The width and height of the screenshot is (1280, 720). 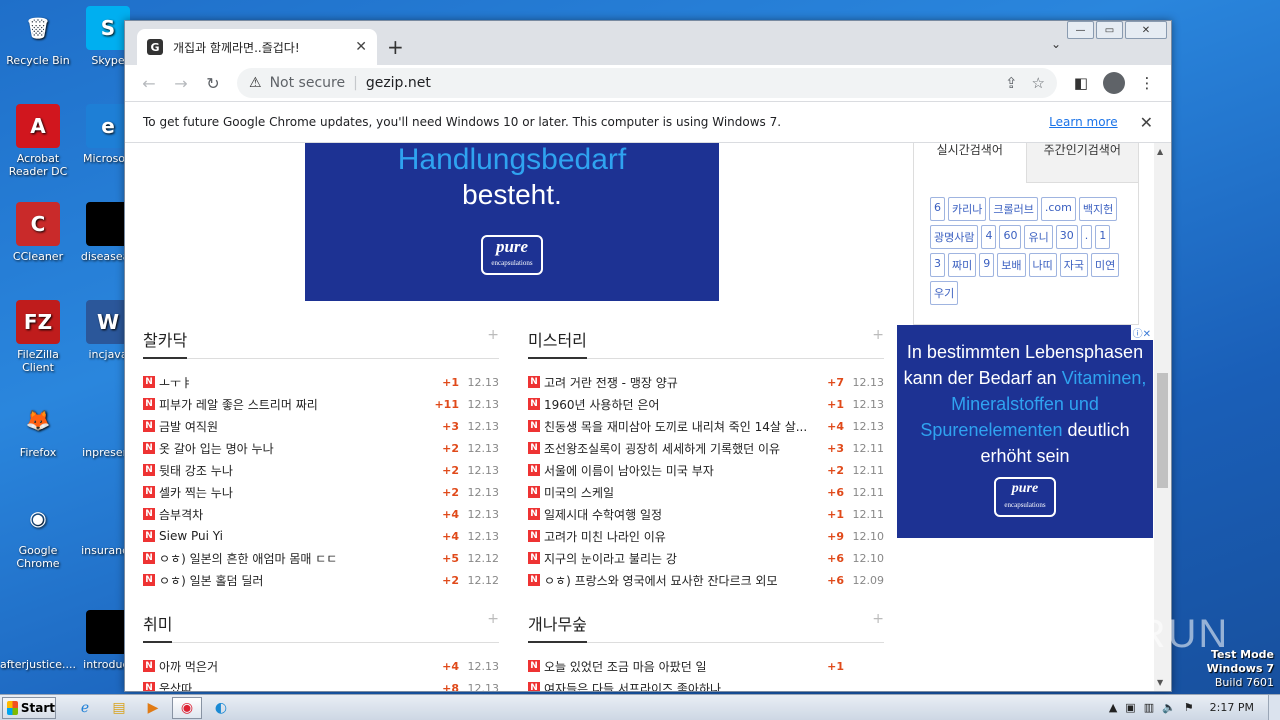 I want to click on post-title: 여자들은 다들 서프라이즈 좋아하나, so click(x=676, y=686).